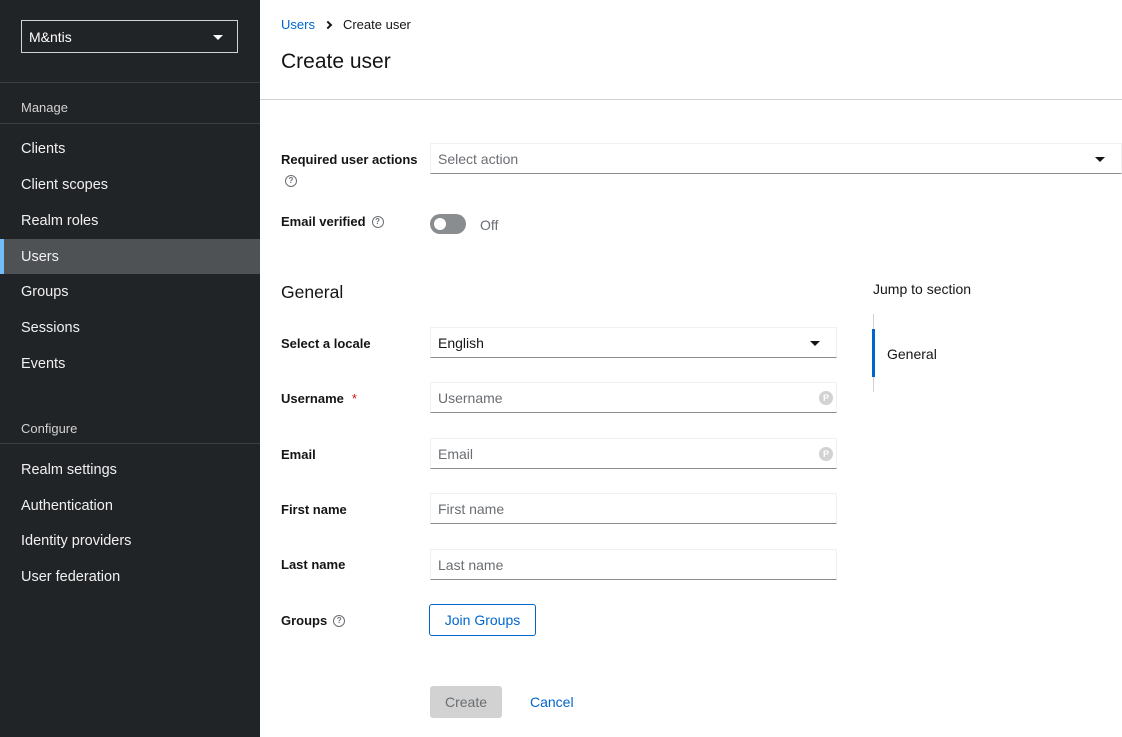 Image resolution: width=1122 pixels, height=737 pixels. I want to click on breadcrumb: Users Create user, so click(346, 24).